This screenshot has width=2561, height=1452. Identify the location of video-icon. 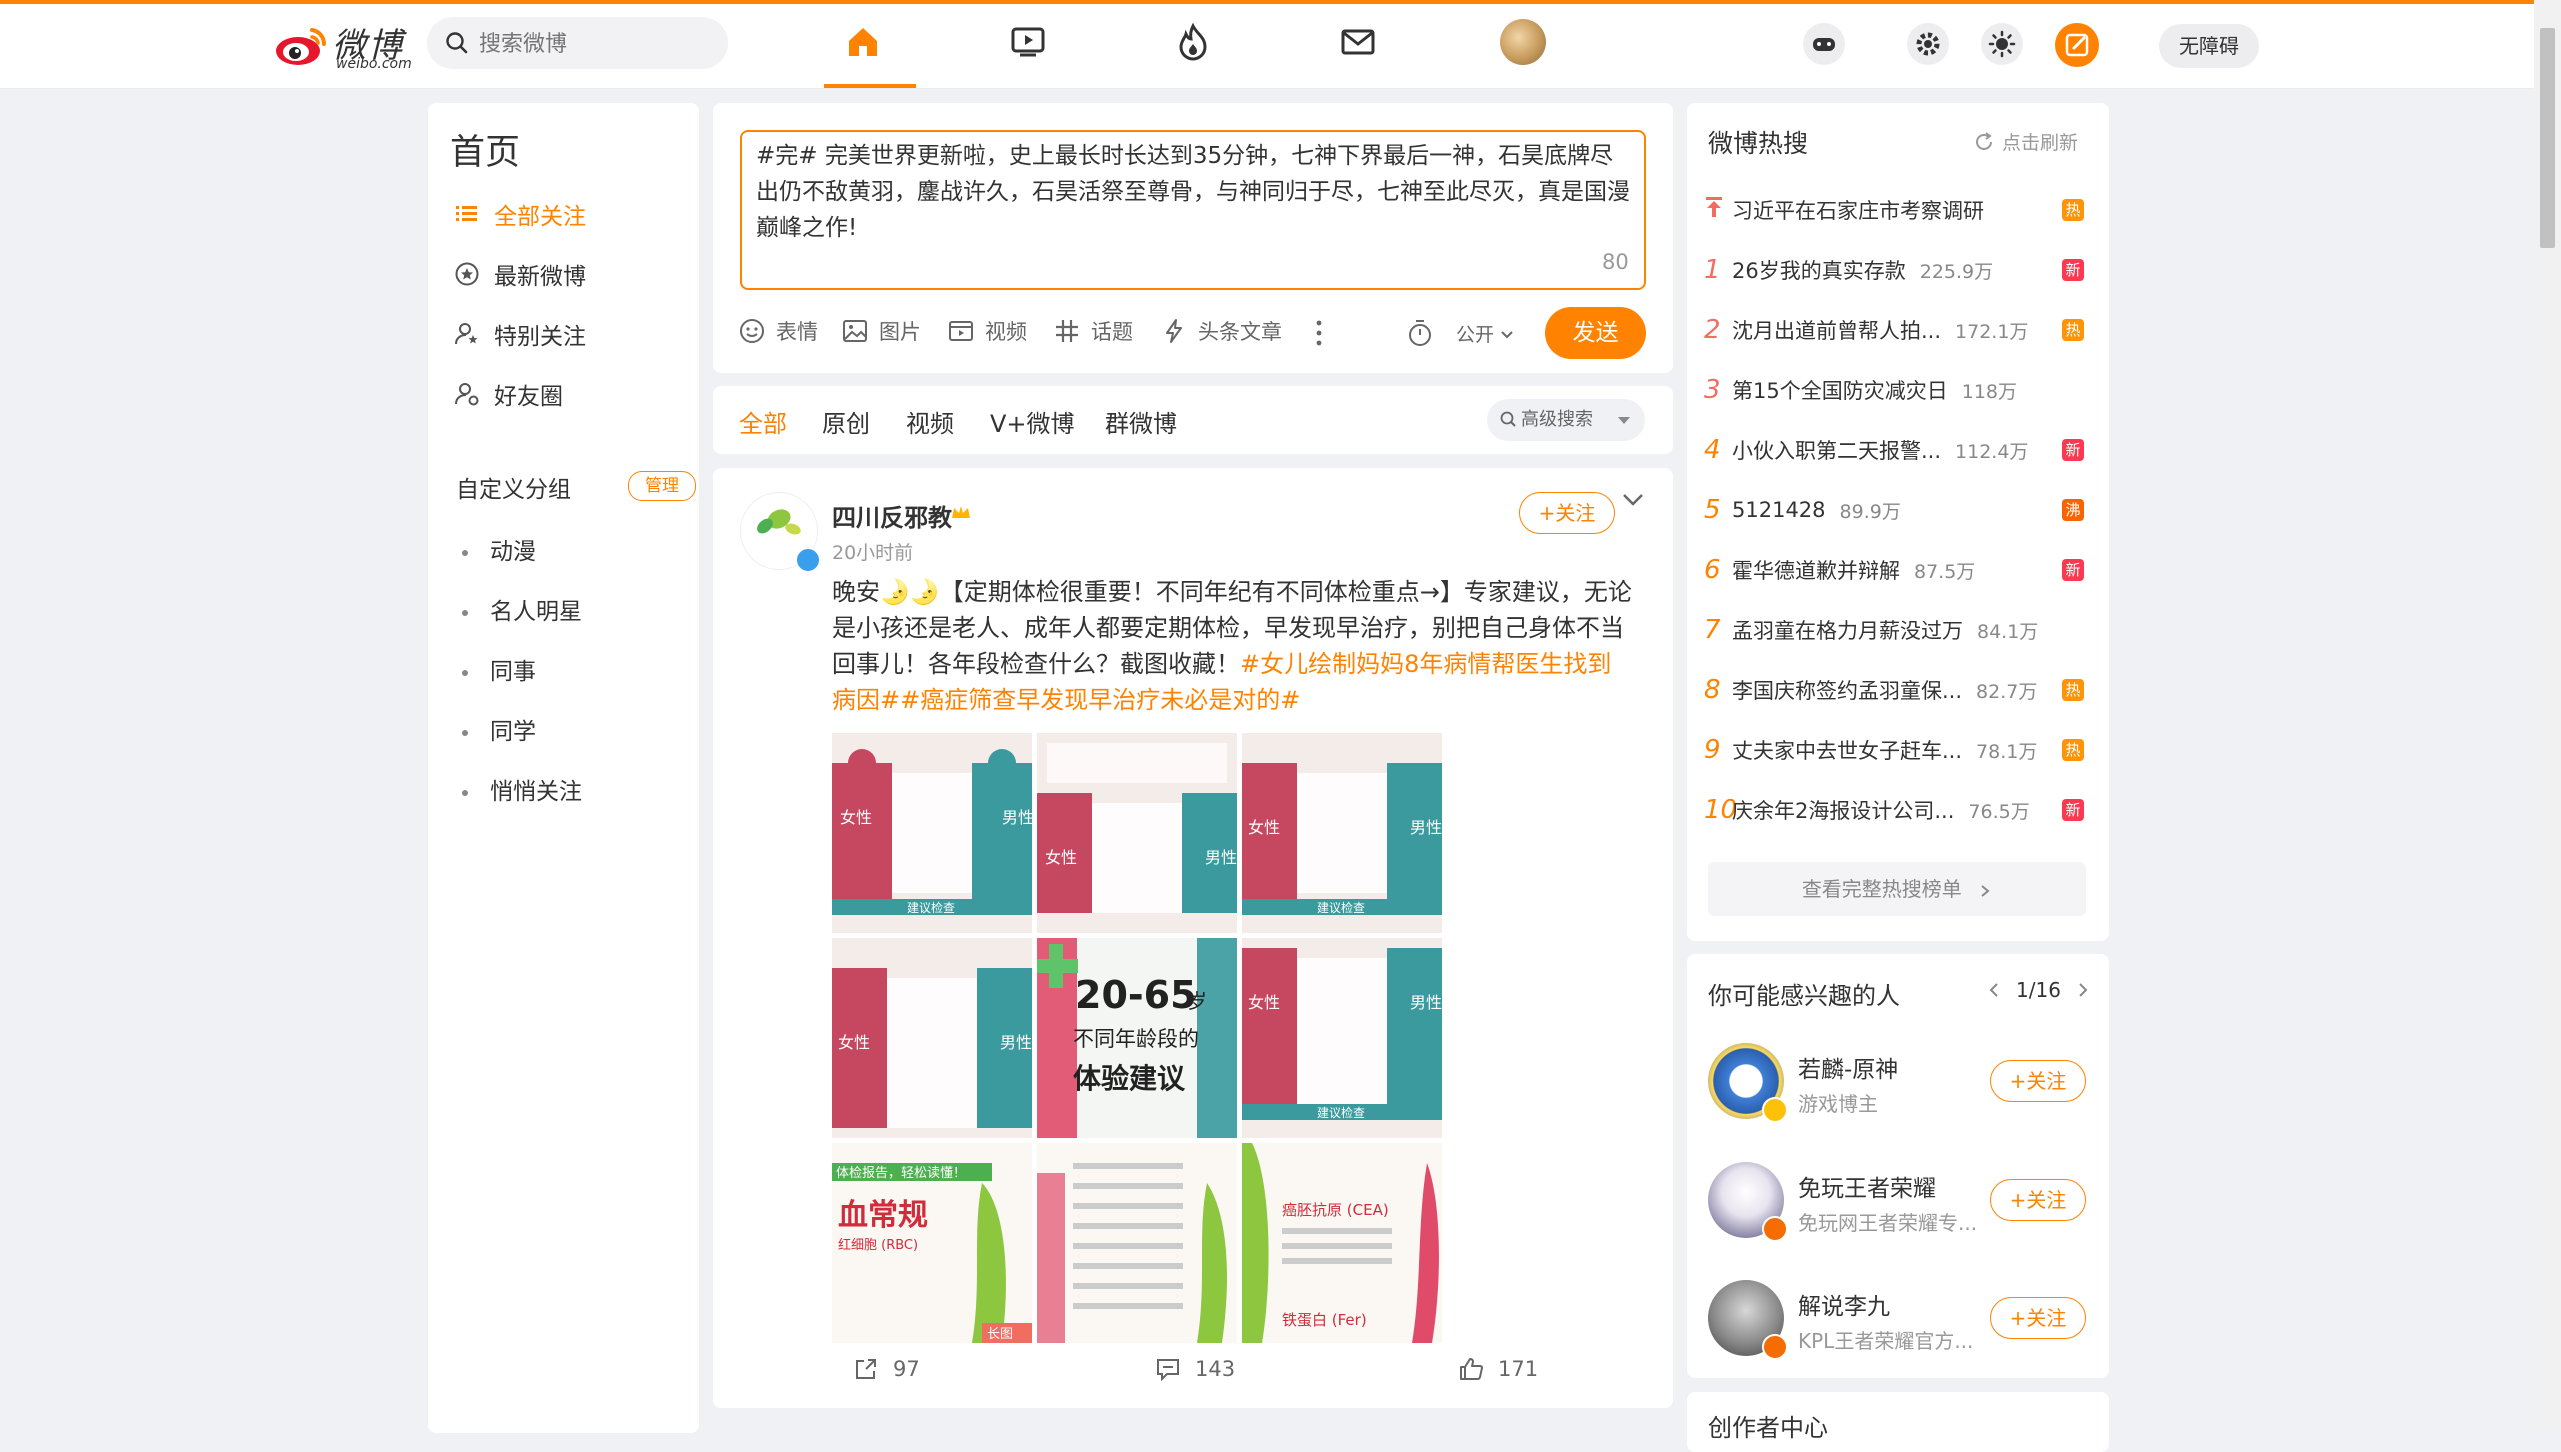
(1028, 42).